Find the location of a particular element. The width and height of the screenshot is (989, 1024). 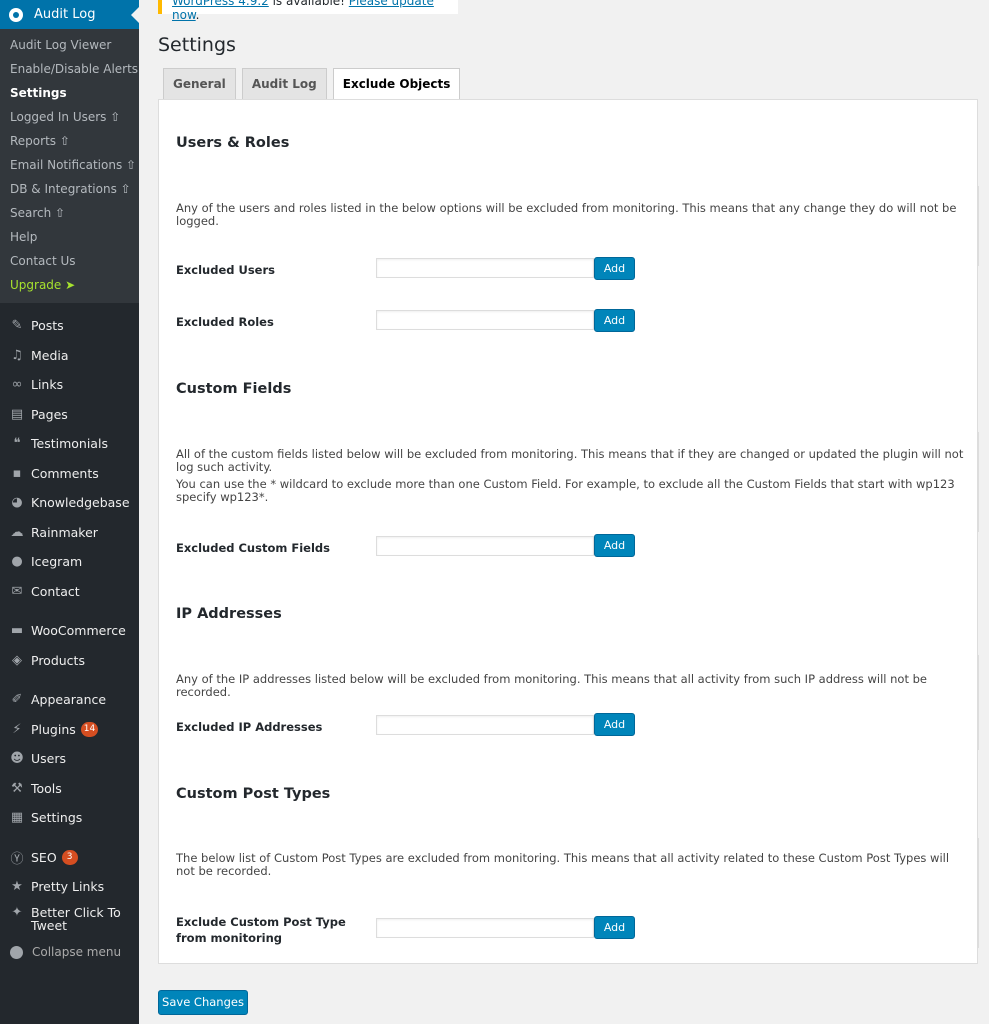

menu-appearance-label: Appearance is located at coordinates (69, 700).